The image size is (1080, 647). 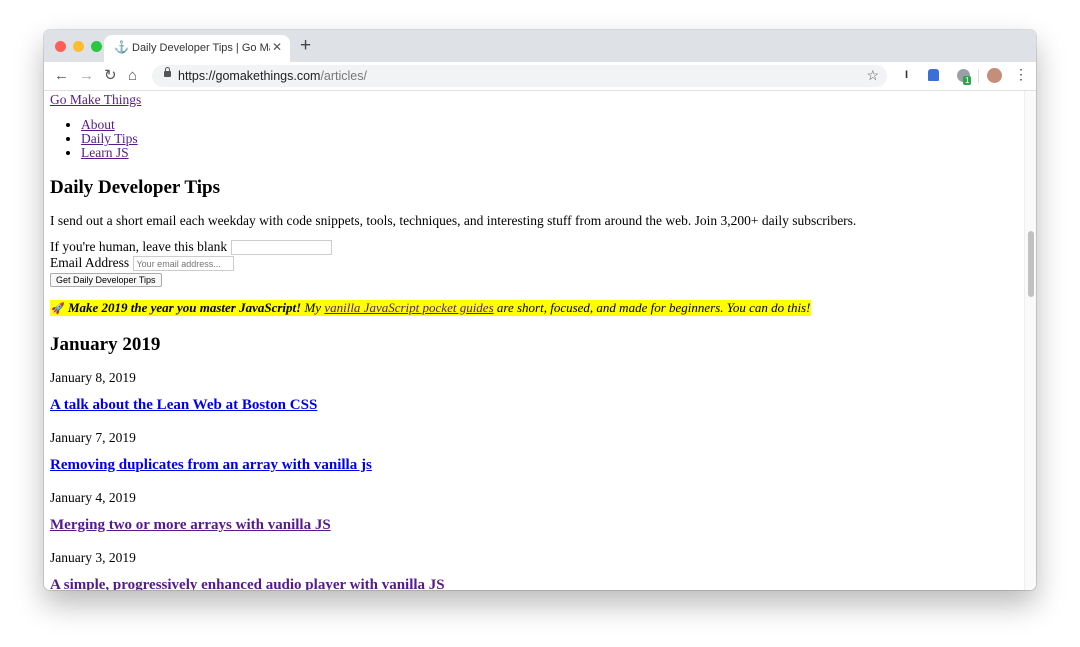 I want to click on url-text: https://gomakethings.com/articles/, so click(x=272, y=76).